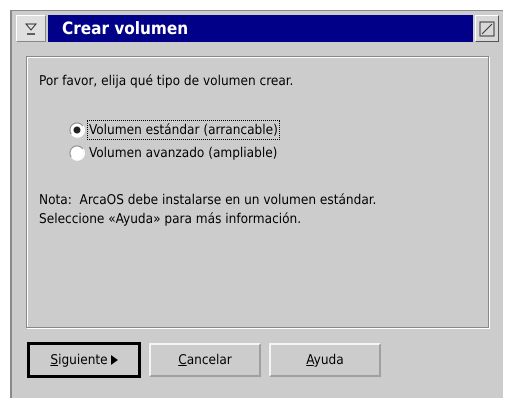 The height and width of the screenshot is (401, 505). I want to click on window-title: Crear volumen, so click(260, 28).